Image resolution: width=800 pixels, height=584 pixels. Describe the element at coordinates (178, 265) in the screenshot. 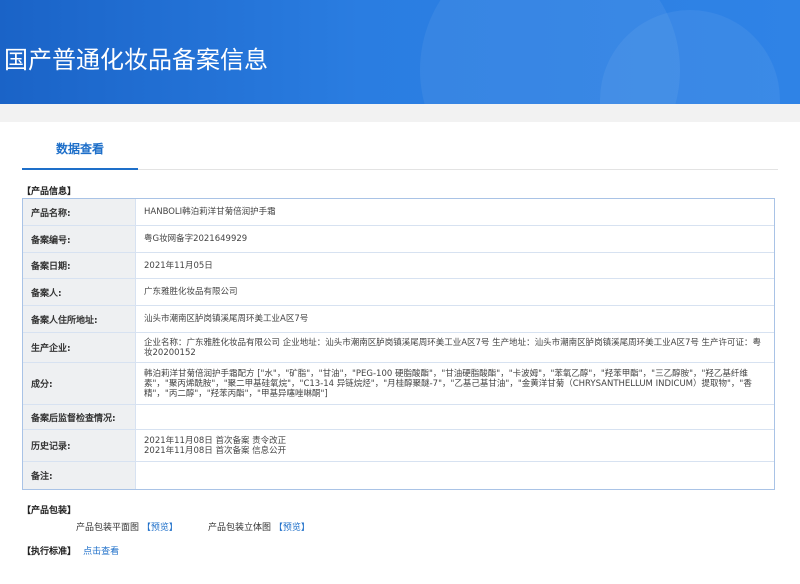

I see `row-value: 2021年11月05日` at that location.